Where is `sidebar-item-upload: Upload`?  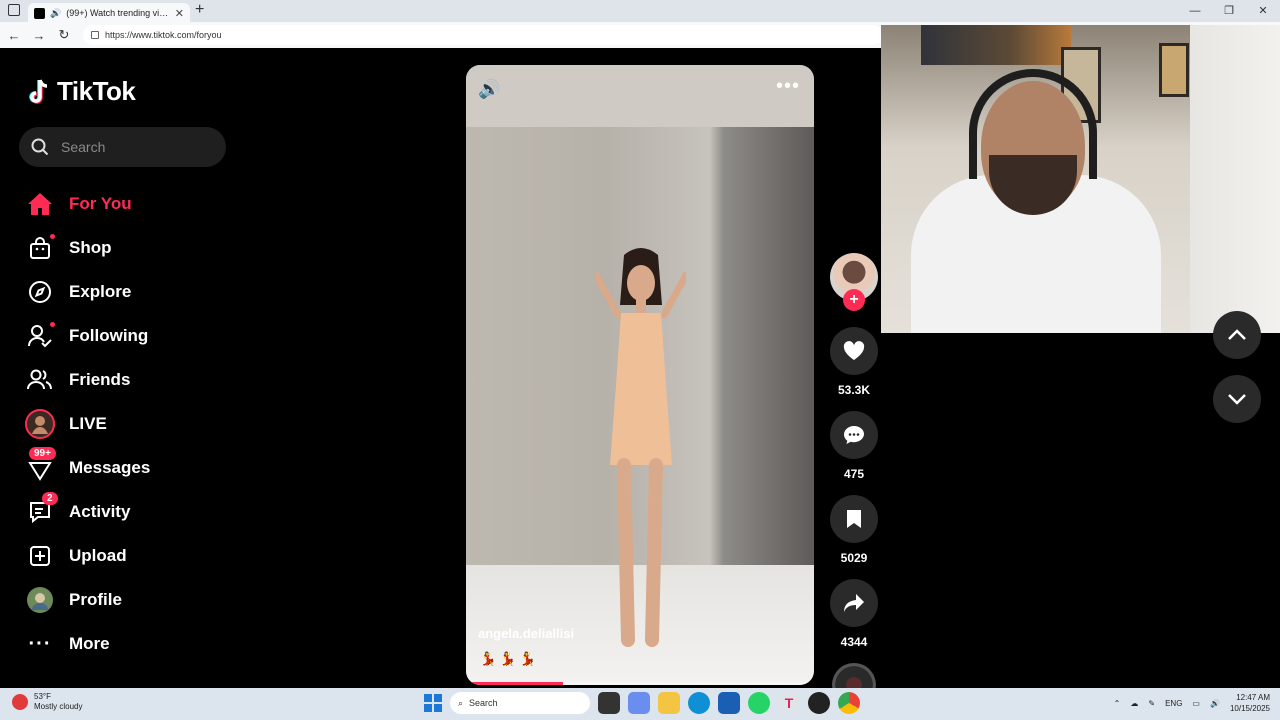 sidebar-item-upload: Upload is located at coordinates (128, 556).